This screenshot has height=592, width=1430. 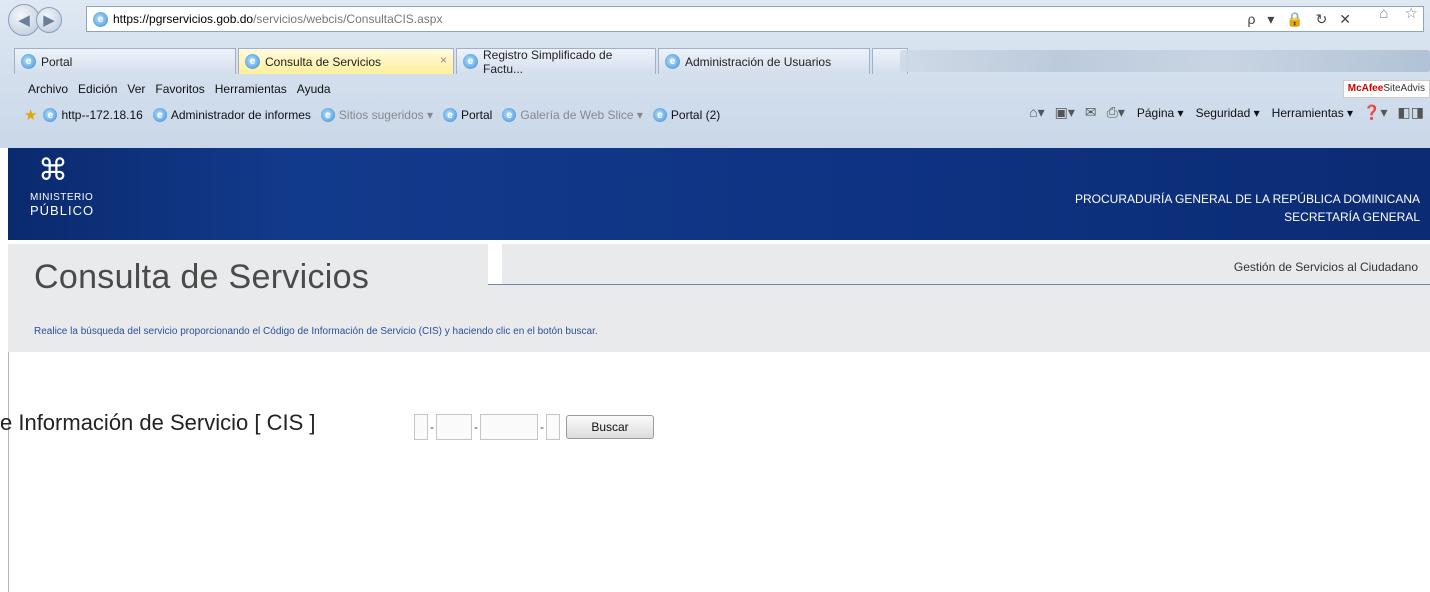 I want to click on cis-part-4-input, so click(x=553, y=427).